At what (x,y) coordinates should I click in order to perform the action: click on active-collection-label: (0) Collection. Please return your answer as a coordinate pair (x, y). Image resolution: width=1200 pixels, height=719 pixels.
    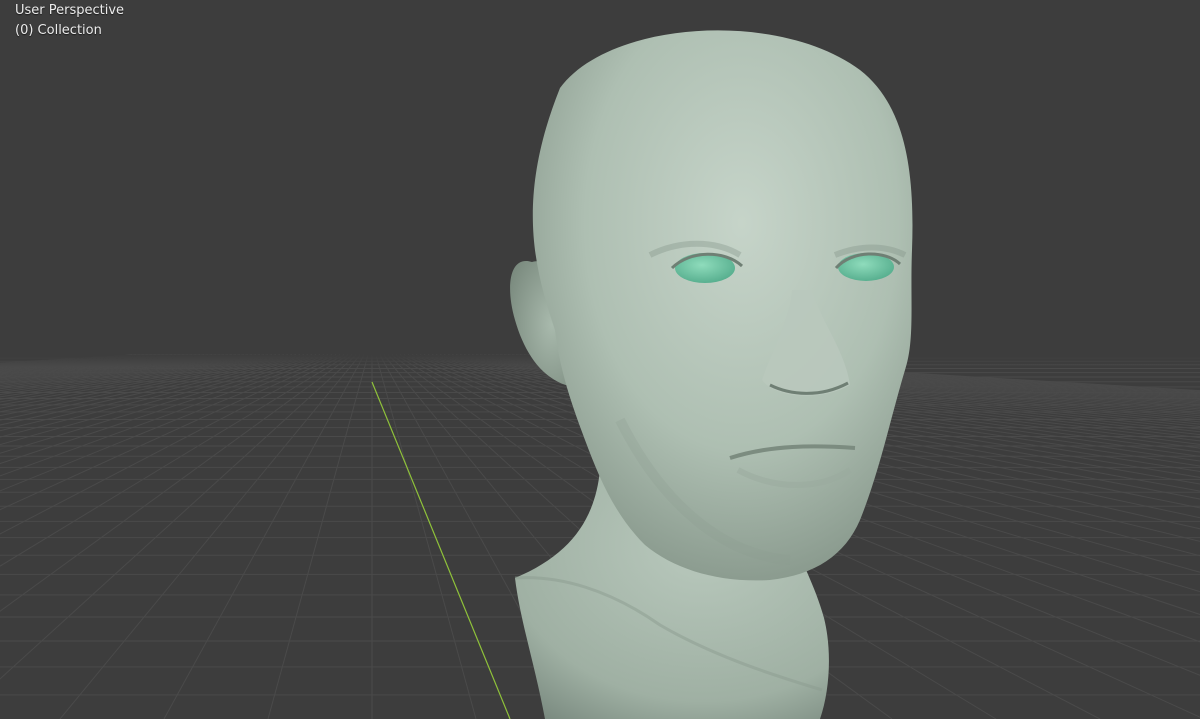
    Looking at the image, I should click on (58, 30).